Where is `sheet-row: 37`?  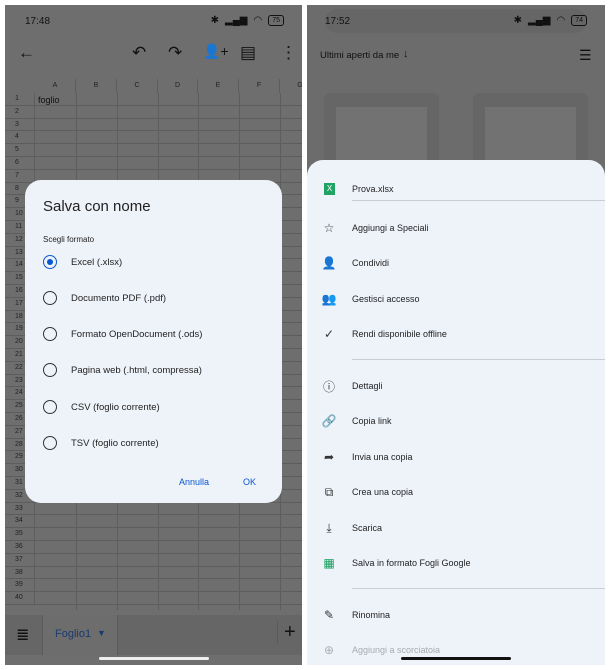
sheet-row: 37 is located at coordinates (153, 560).